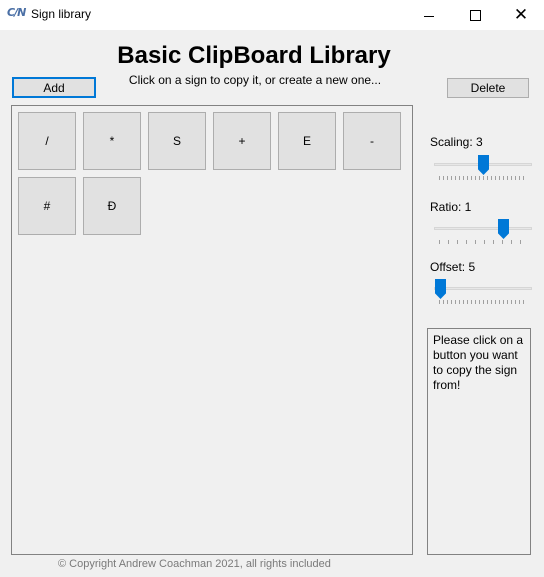 This screenshot has height=577, width=544. What do you see at coordinates (61, 14) in the screenshot?
I see `window-title: Sign library` at bounding box center [61, 14].